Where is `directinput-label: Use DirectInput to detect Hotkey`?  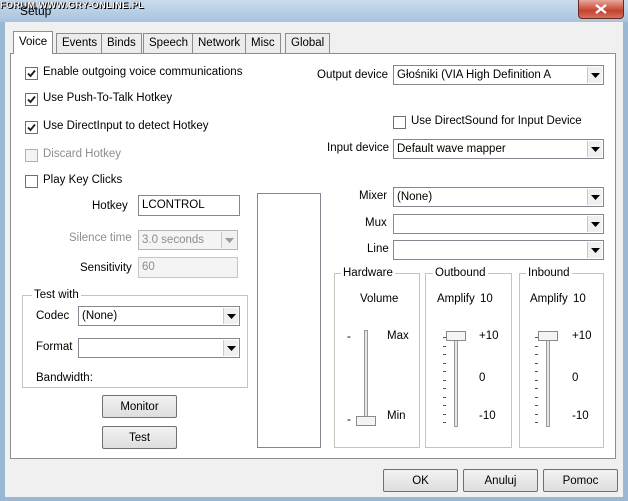
directinput-label: Use DirectInput to detect Hotkey is located at coordinates (126, 126).